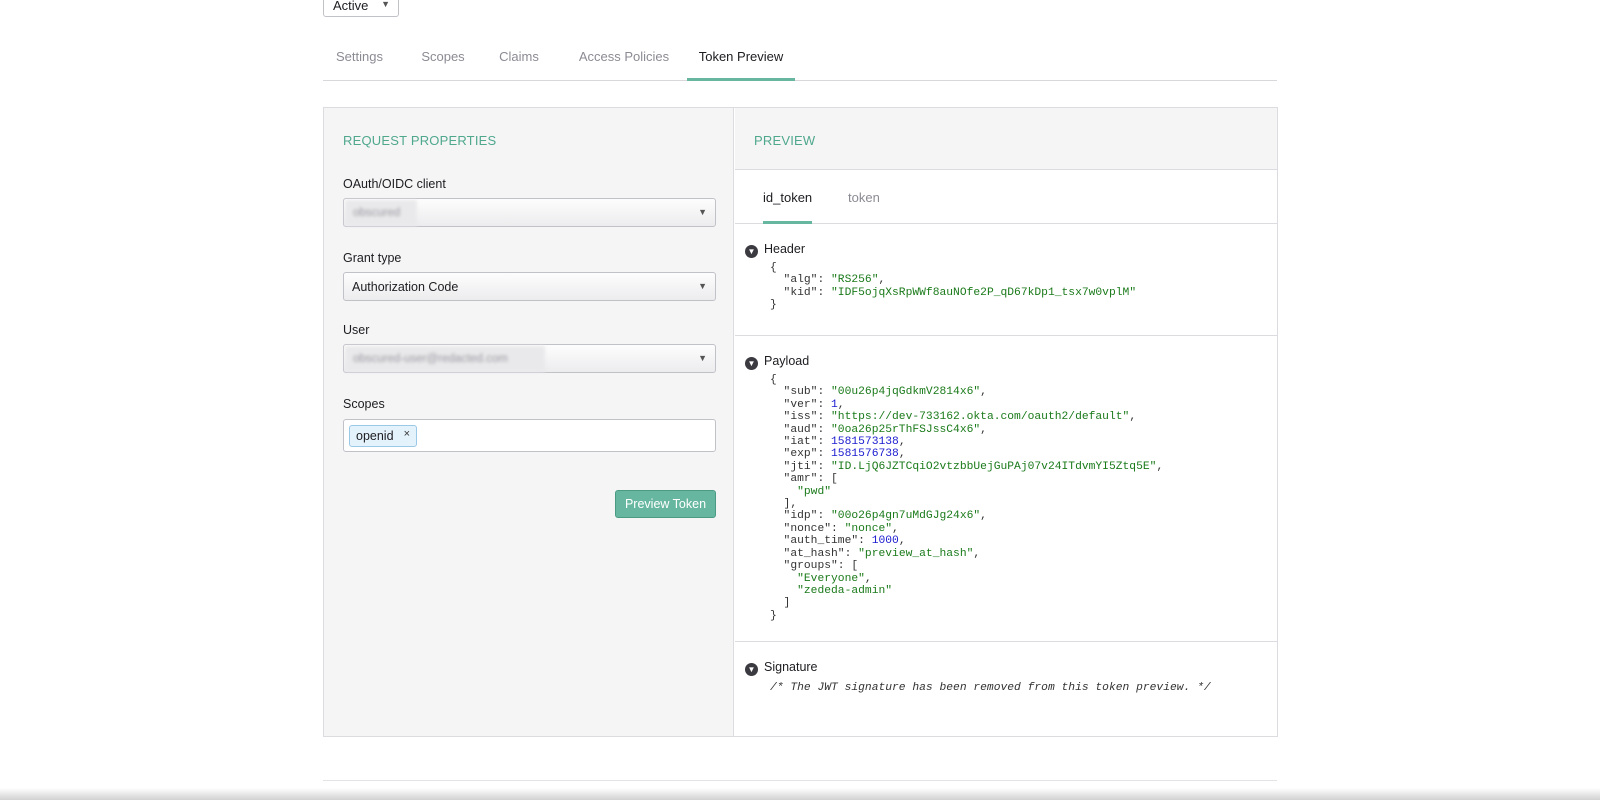 The width and height of the screenshot is (1600, 800). Describe the element at coordinates (800, 780) in the screenshot. I see `divider` at that location.